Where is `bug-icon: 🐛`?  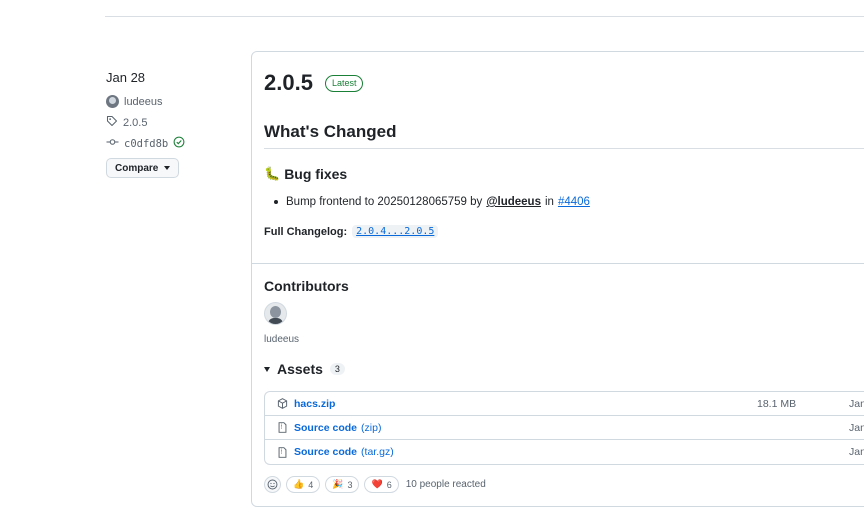
bug-icon: 🐛 is located at coordinates (272, 173).